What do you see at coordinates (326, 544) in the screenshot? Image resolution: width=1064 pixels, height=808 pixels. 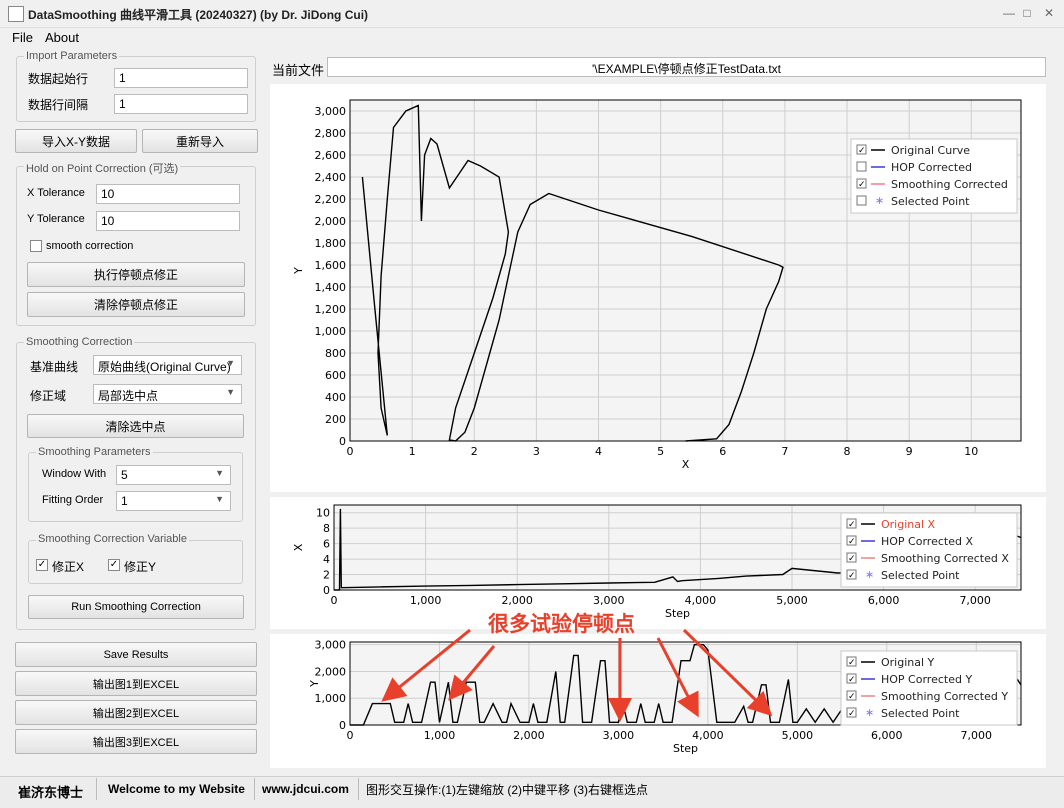 I see `y-tick-label: 6` at bounding box center [326, 544].